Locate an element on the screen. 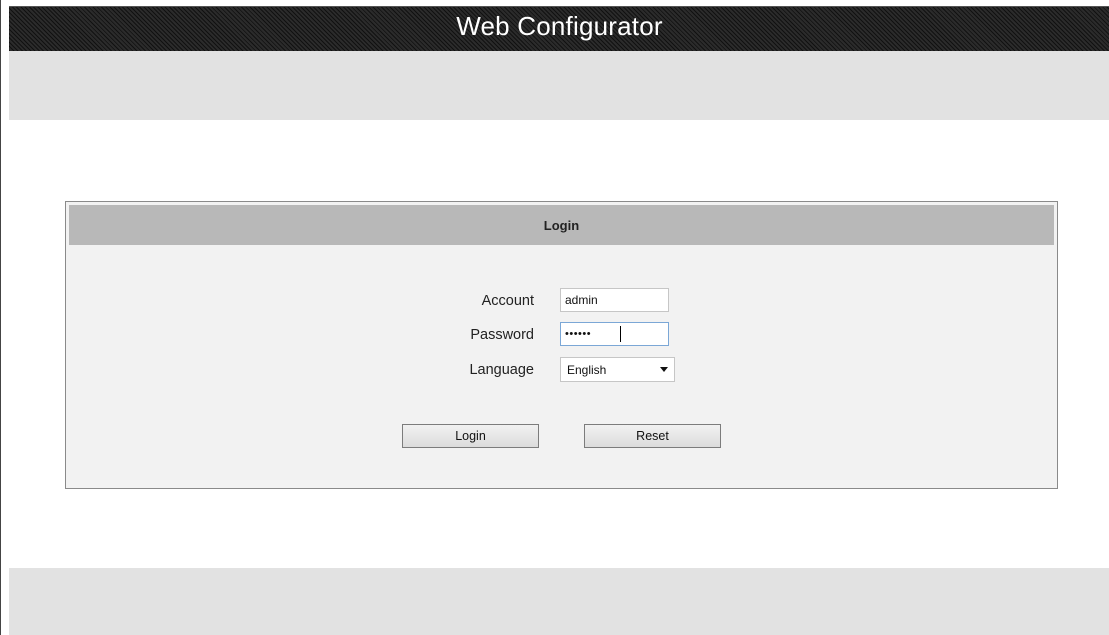  language-selected-value: English is located at coordinates (587, 370).